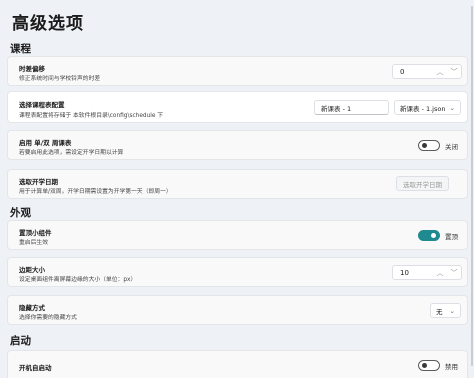 The image size is (474, 378). What do you see at coordinates (20, 341) in the screenshot?
I see `section-startup: 启动` at bounding box center [20, 341].